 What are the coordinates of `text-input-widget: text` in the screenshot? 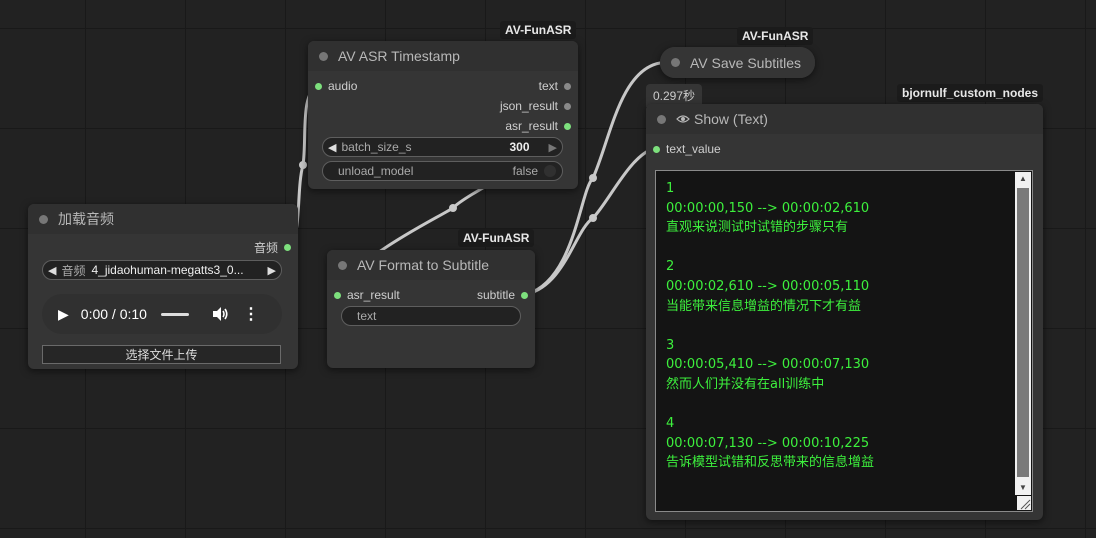 It's located at (431, 316).